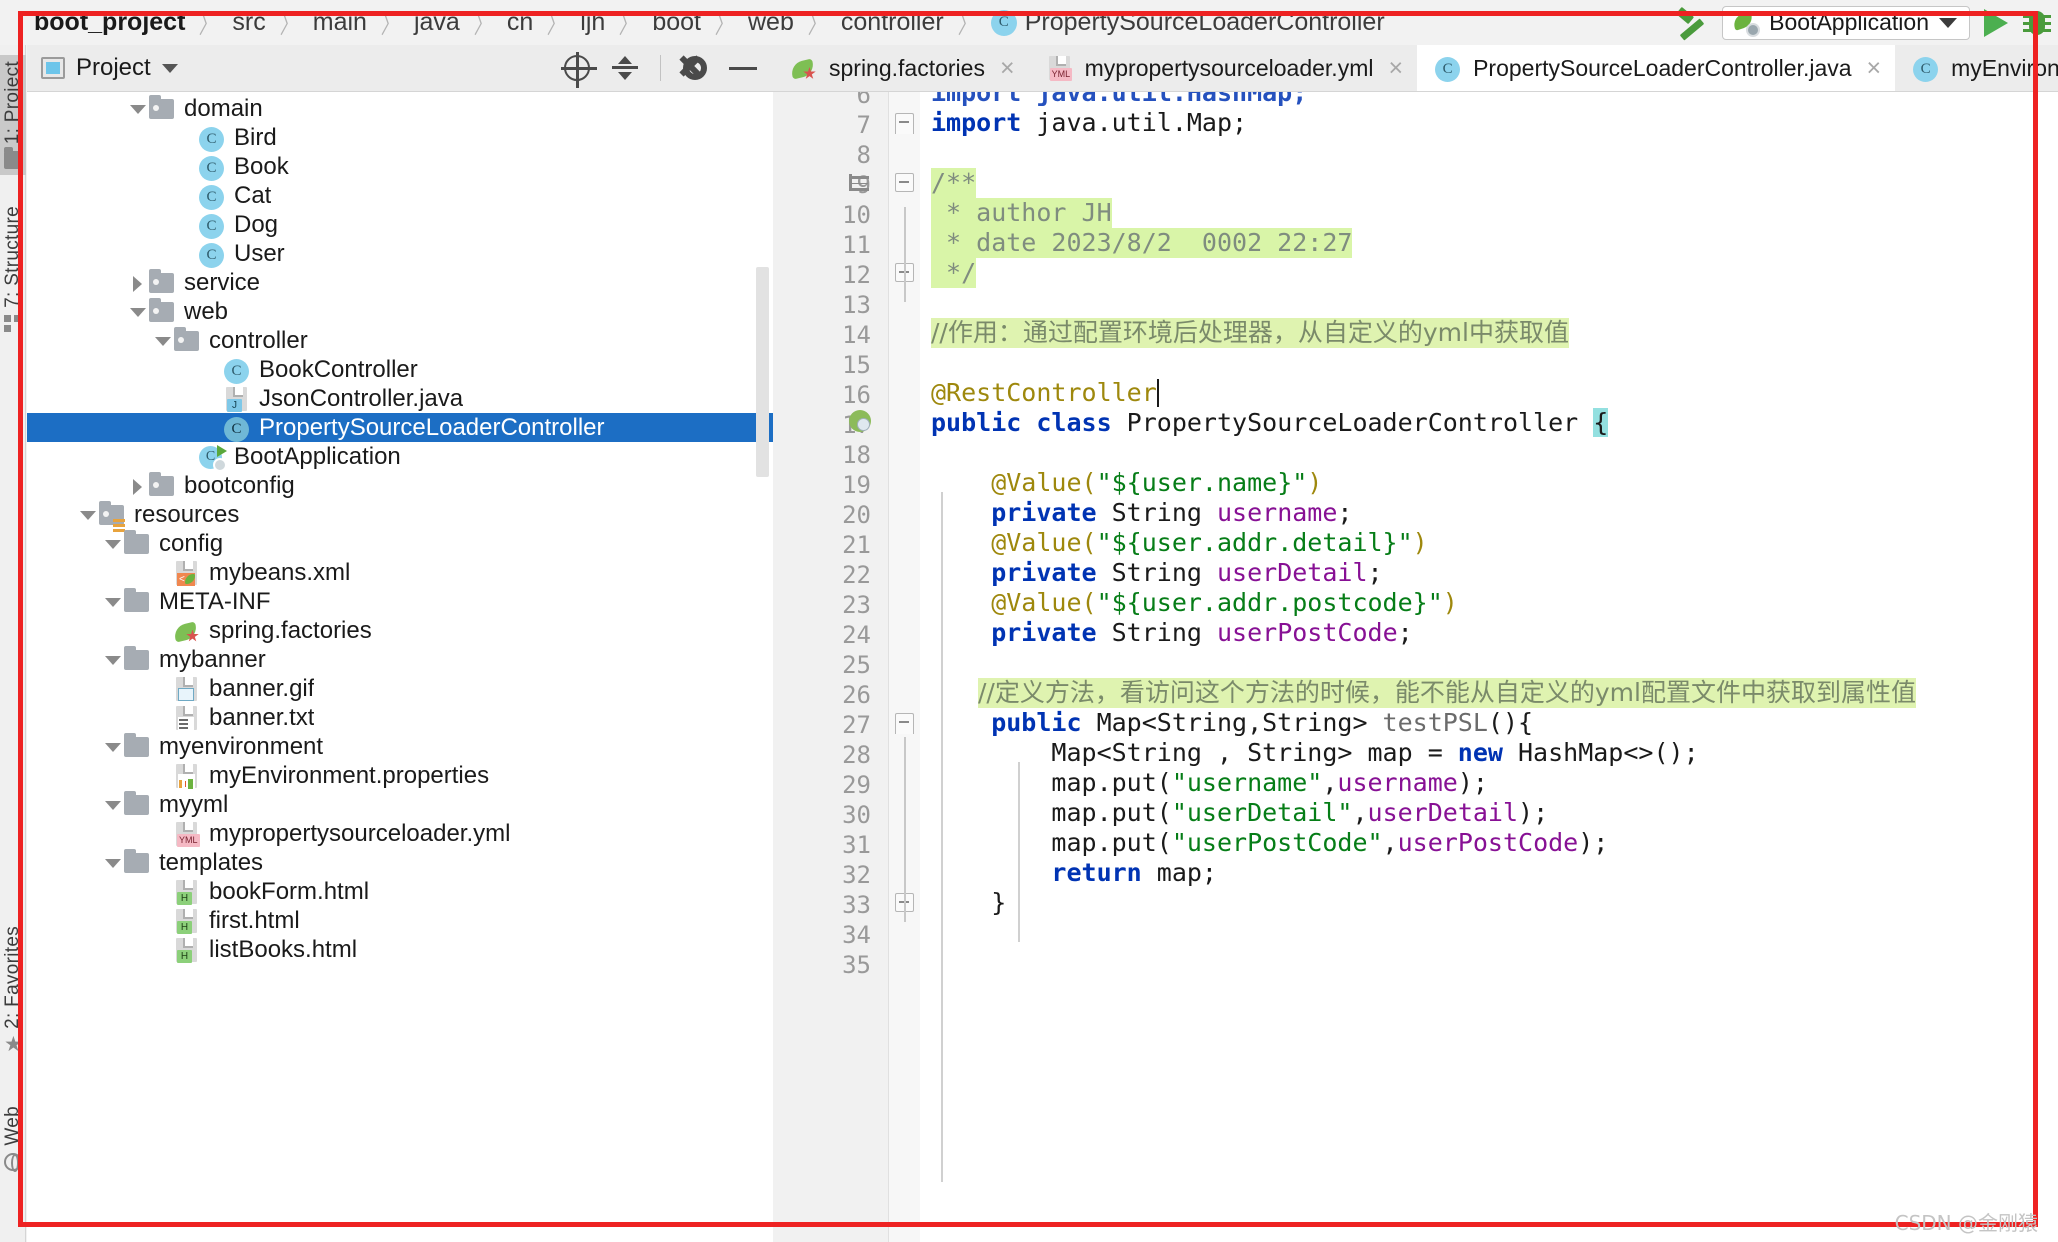  What do you see at coordinates (2037, 23) in the screenshot?
I see `debug-icon` at bounding box center [2037, 23].